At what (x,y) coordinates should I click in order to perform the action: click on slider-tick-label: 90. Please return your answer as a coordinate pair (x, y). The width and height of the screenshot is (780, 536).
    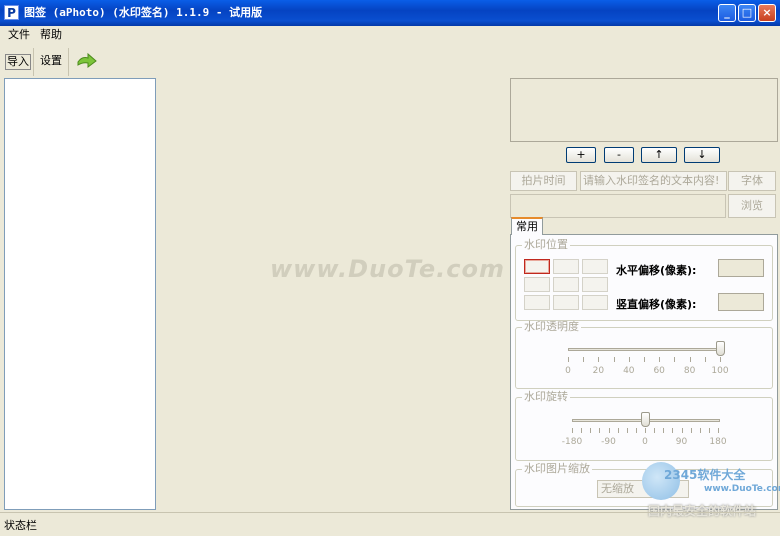
    Looking at the image, I should click on (681, 442).